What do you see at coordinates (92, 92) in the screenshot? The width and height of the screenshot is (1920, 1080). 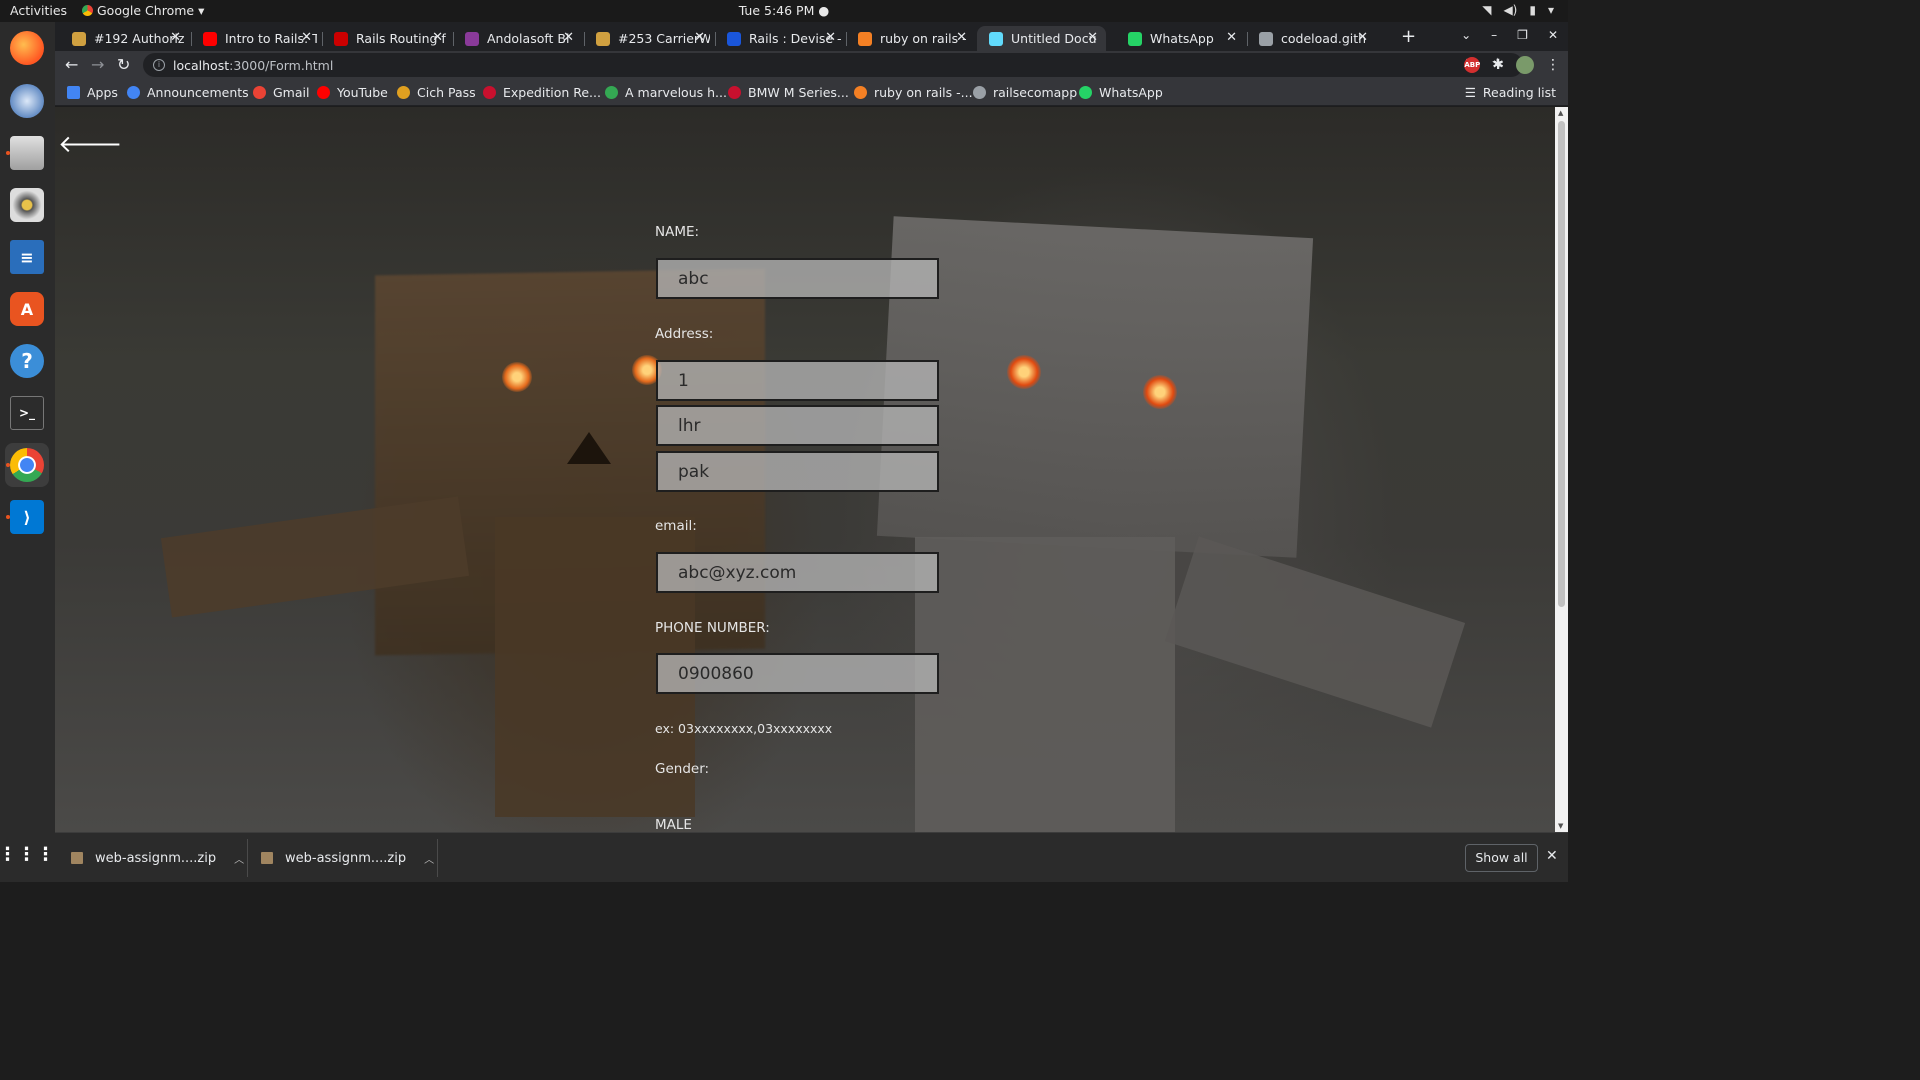 I see `bookmark-item: Apps` at bounding box center [92, 92].